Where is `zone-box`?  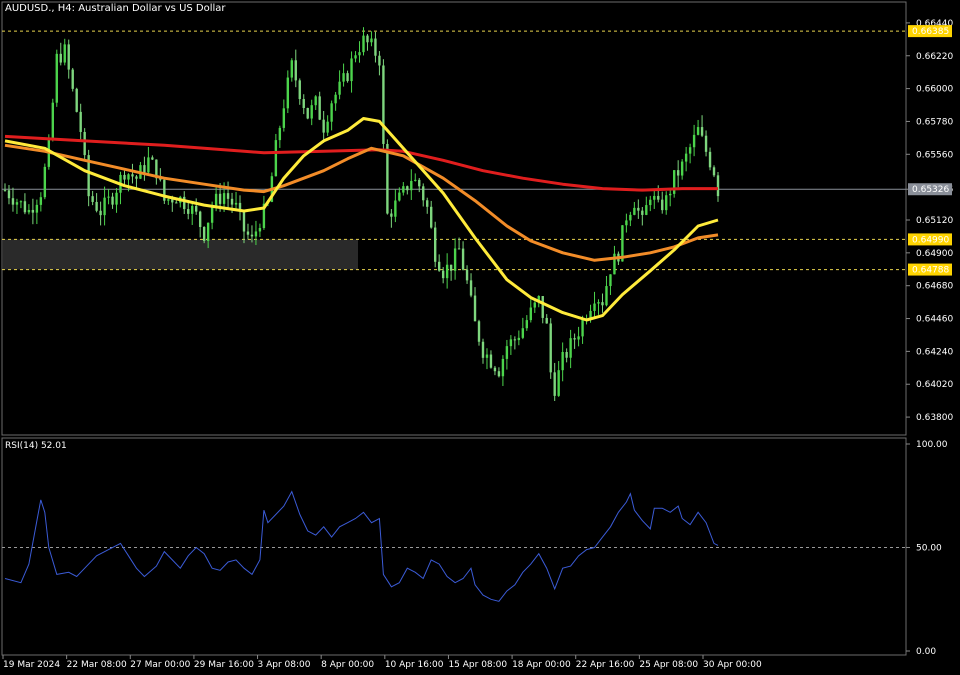
zone-box is located at coordinates (180, 254).